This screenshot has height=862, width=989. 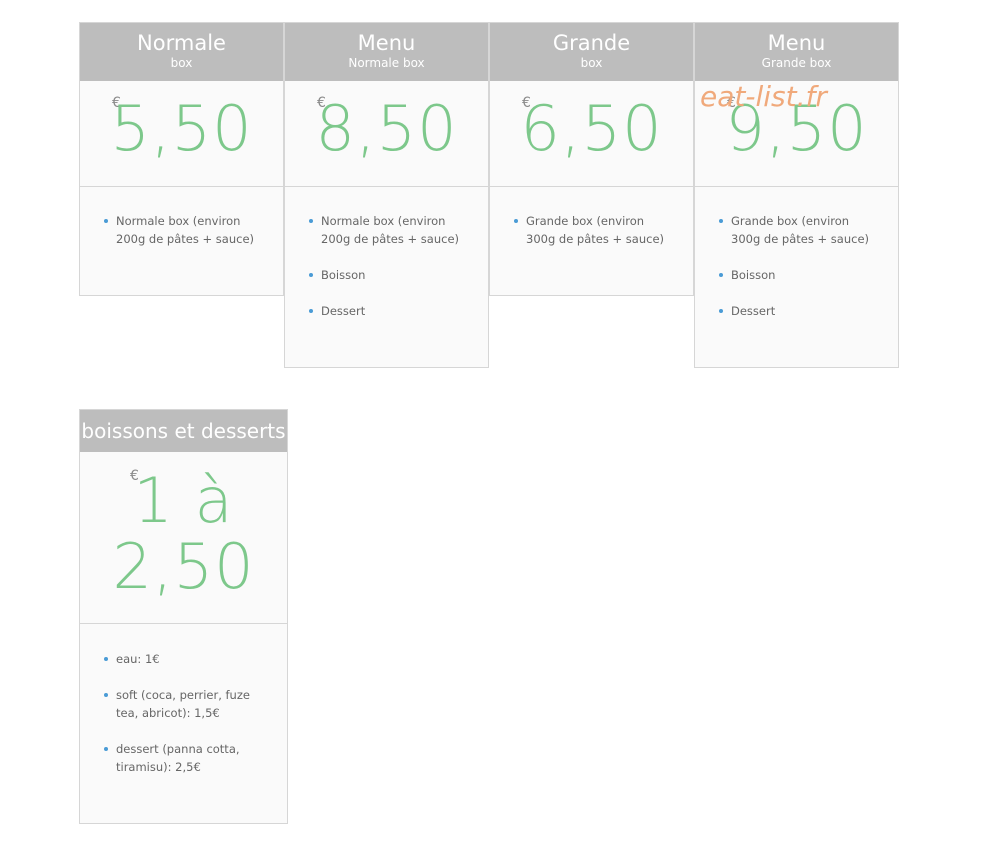 I want to click on feature-item: dessert (panna cotta, tiramisu): 2,5€, so click(x=185, y=758).